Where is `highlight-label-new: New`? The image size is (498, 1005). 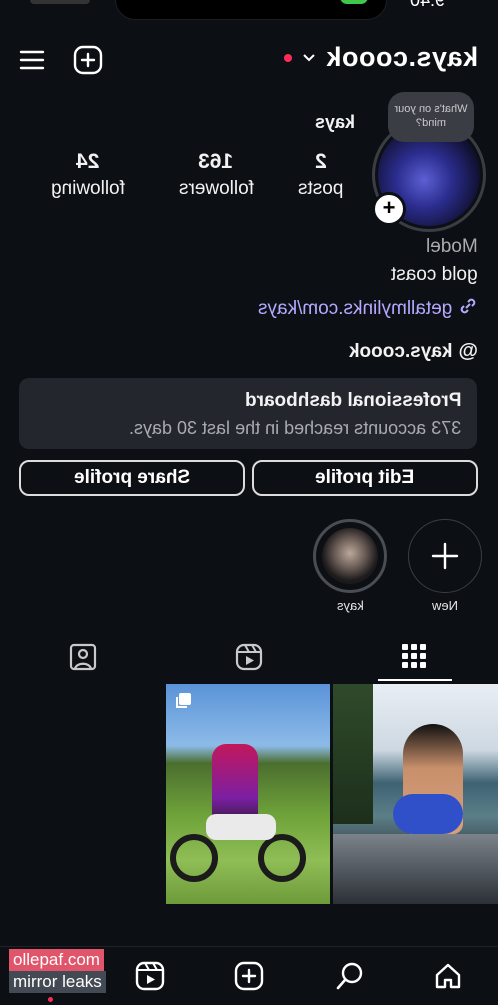 highlight-label-new: New is located at coordinates (444, 605).